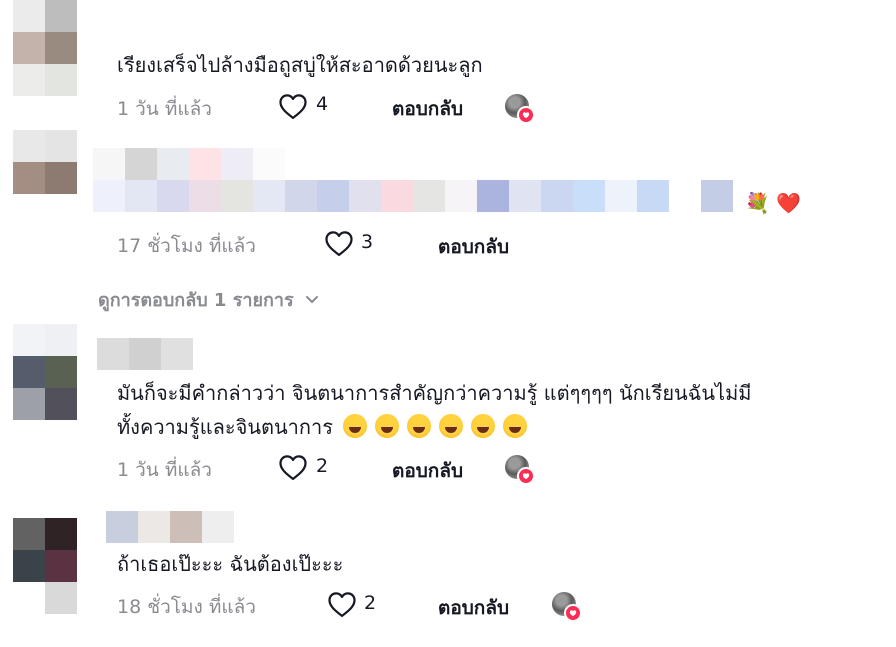 The height and width of the screenshot is (647, 896). Describe the element at coordinates (196, 300) in the screenshot. I see `view-replies-label: ดูการตอบกลับ 1 รายการ` at that location.